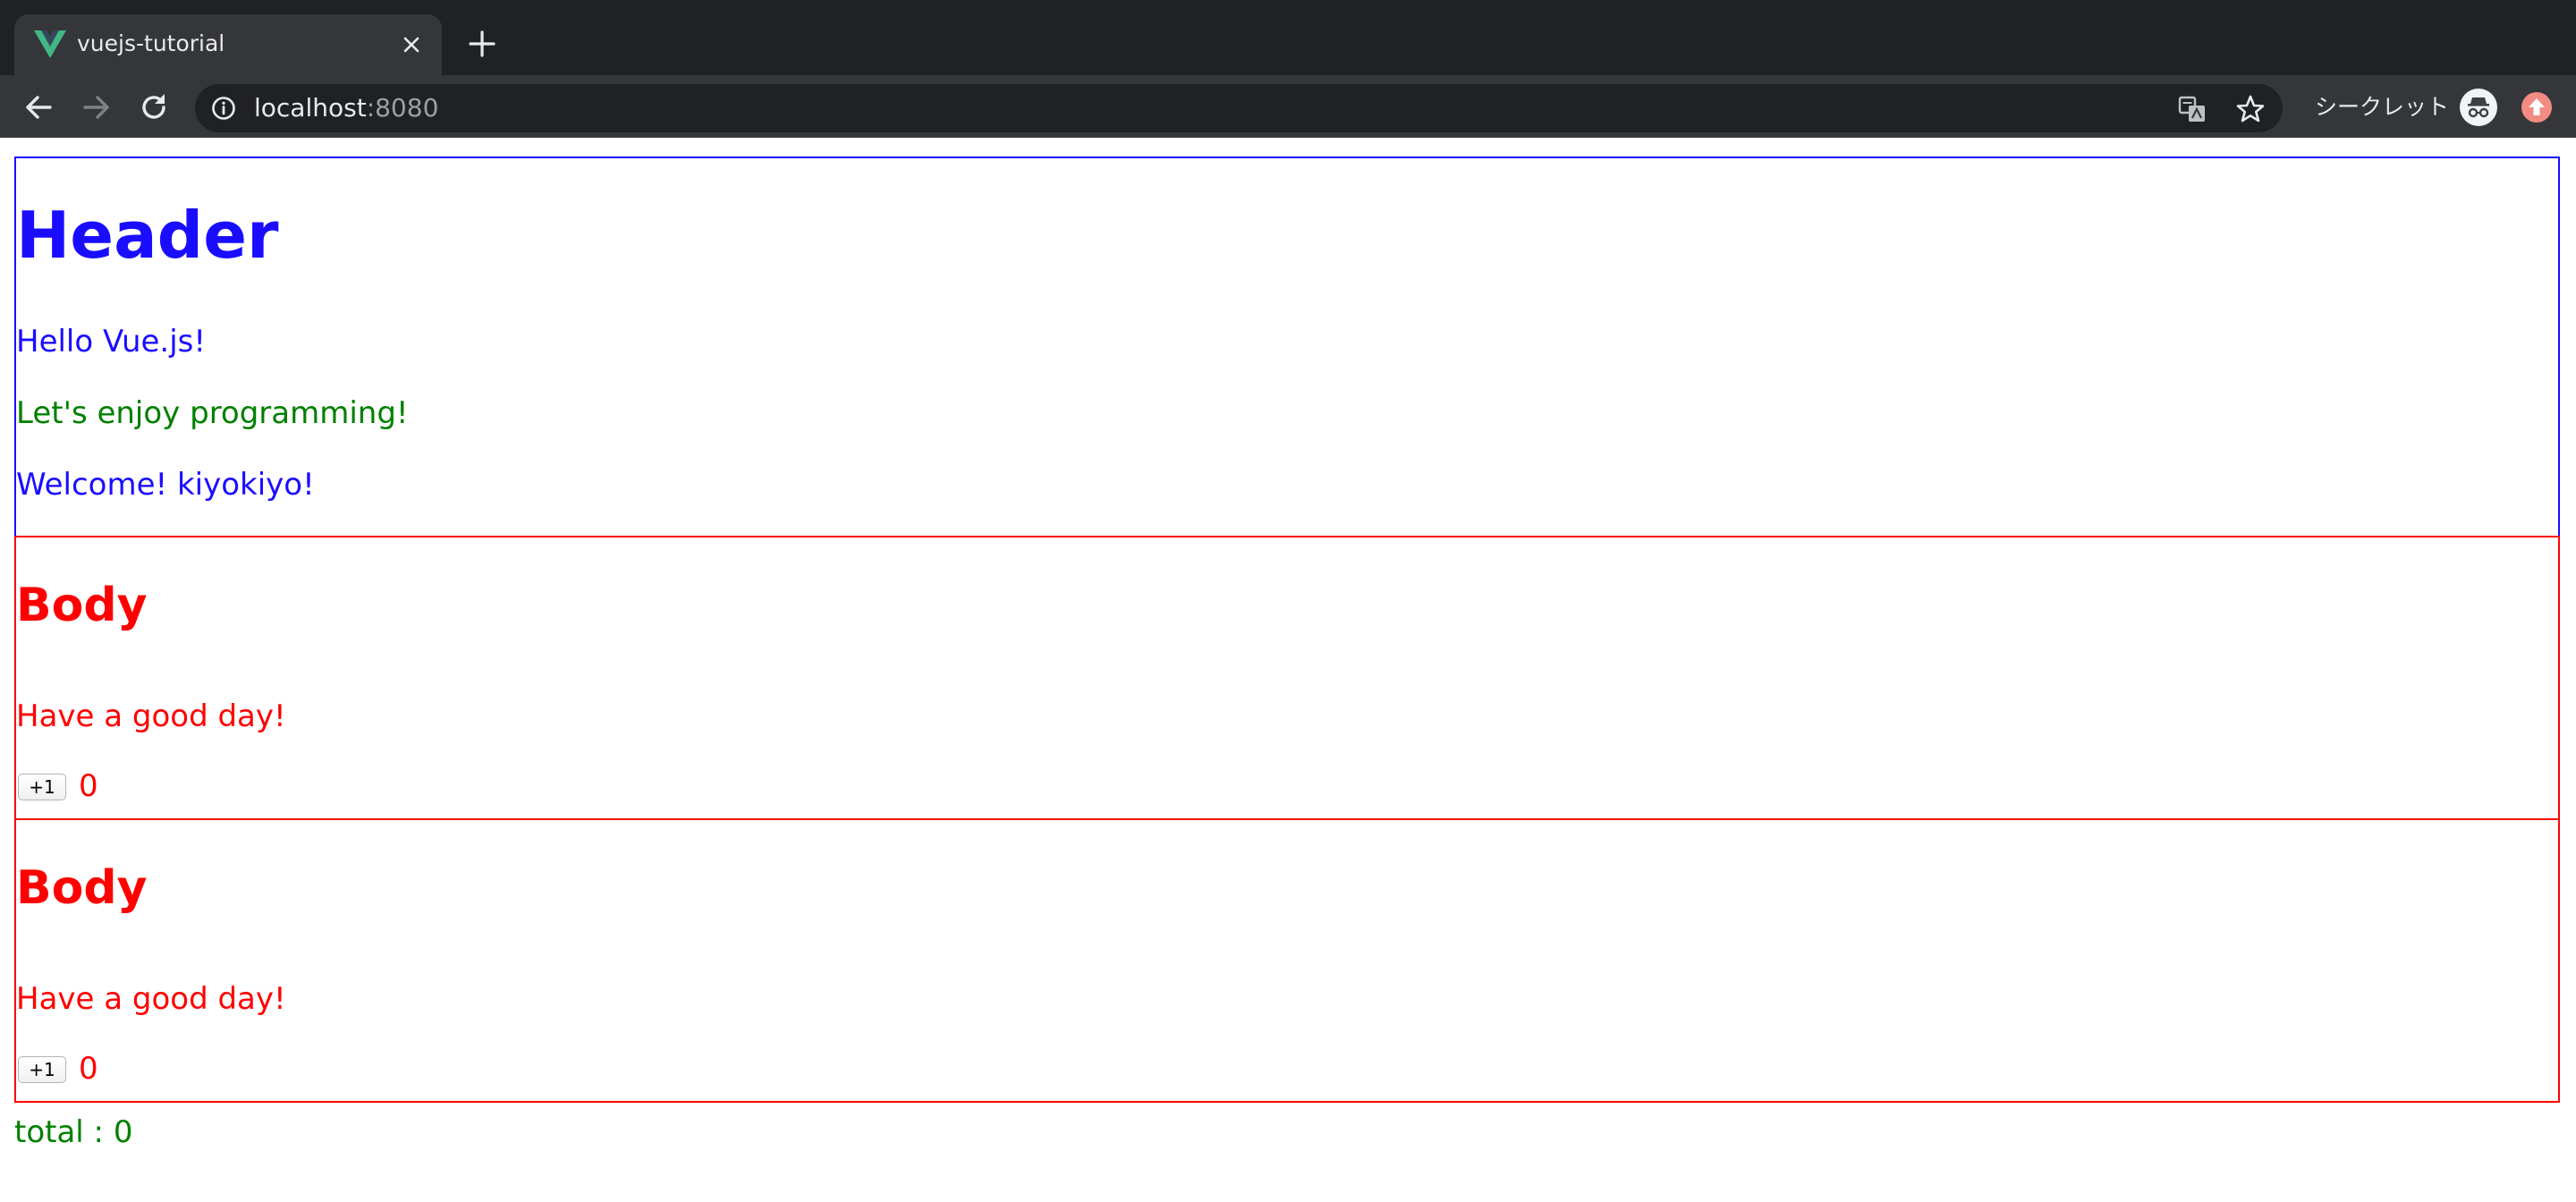 The image size is (2576, 1202). What do you see at coordinates (73, 1132) in the screenshot?
I see `total-text: total : 0` at bounding box center [73, 1132].